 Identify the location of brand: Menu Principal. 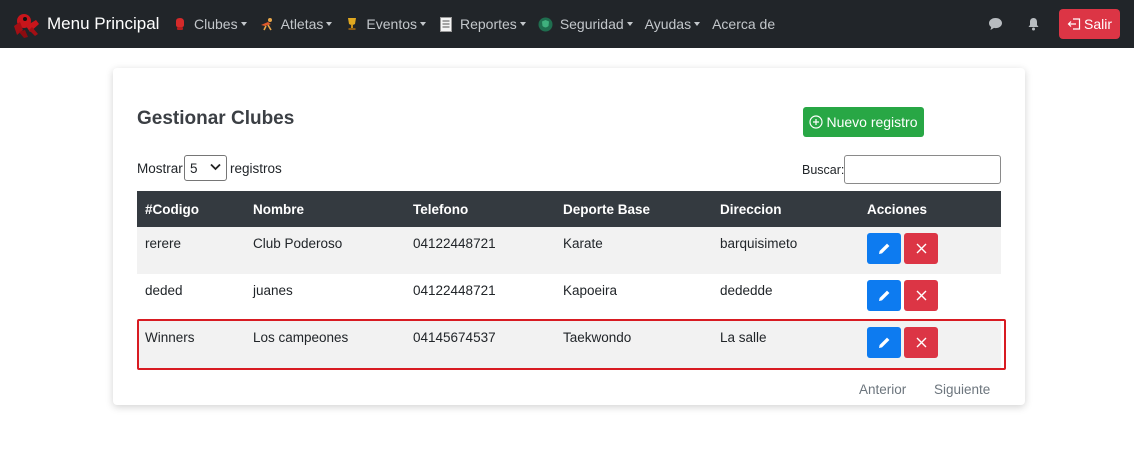
(84, 24).